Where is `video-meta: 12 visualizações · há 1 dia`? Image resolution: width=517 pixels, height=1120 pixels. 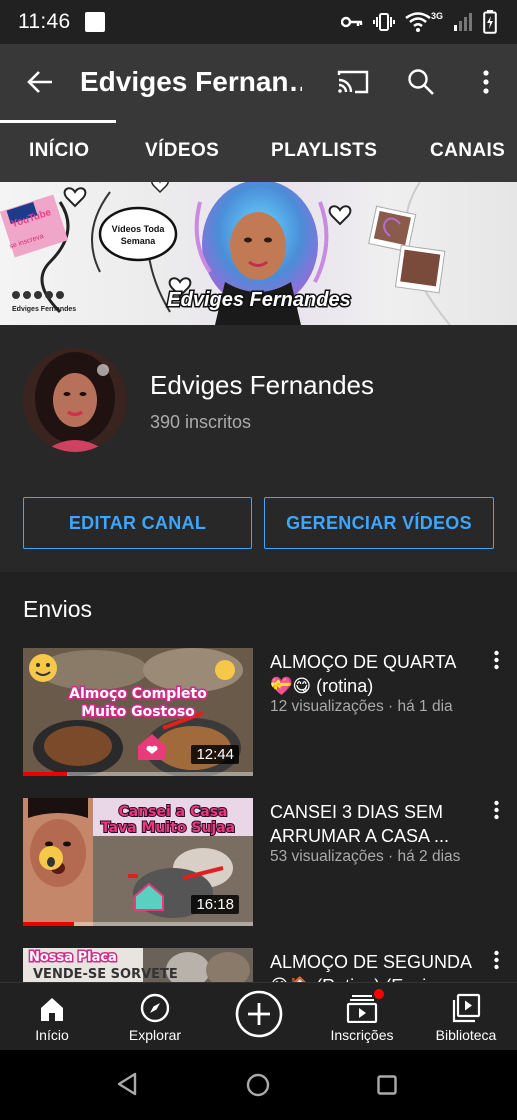
video-meta: 12 visualizações · há 1 dia is located at coordinates (361, 706).